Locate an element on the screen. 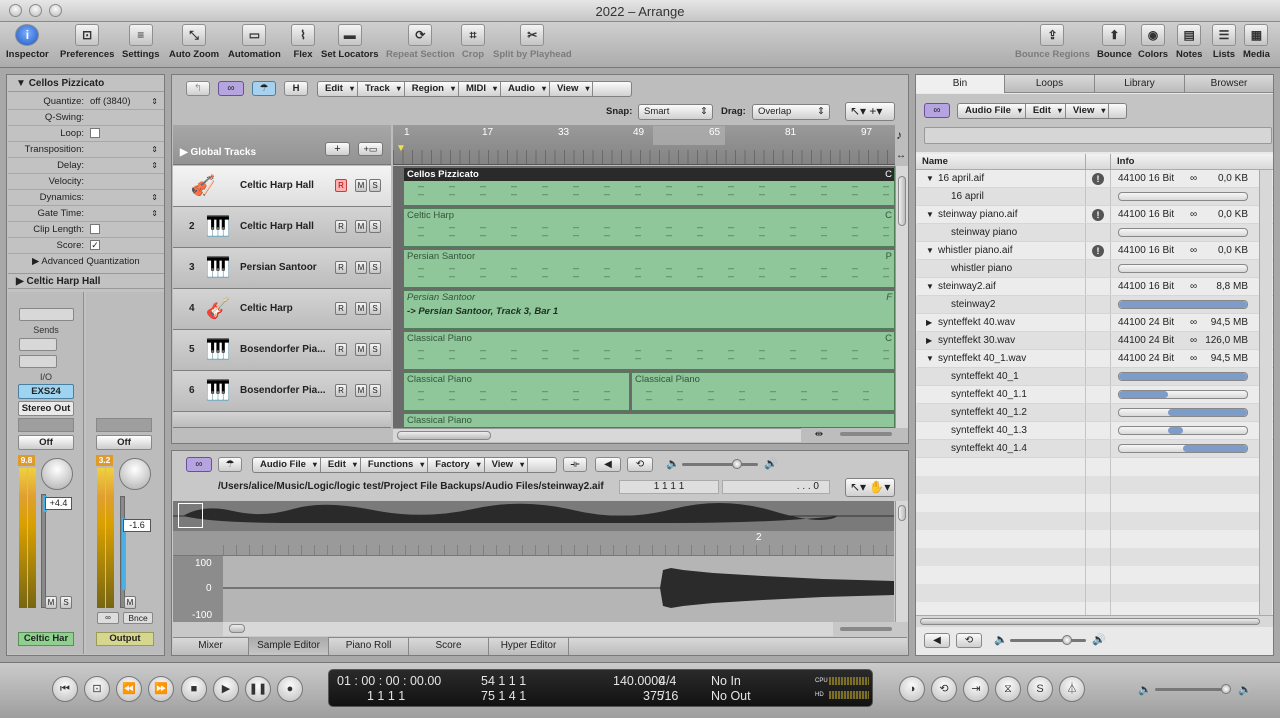 Image resolution: width=1280 pixels, height=718 pixels. playhead-marker-icon: ▼ is located at coordinates (401, 148).